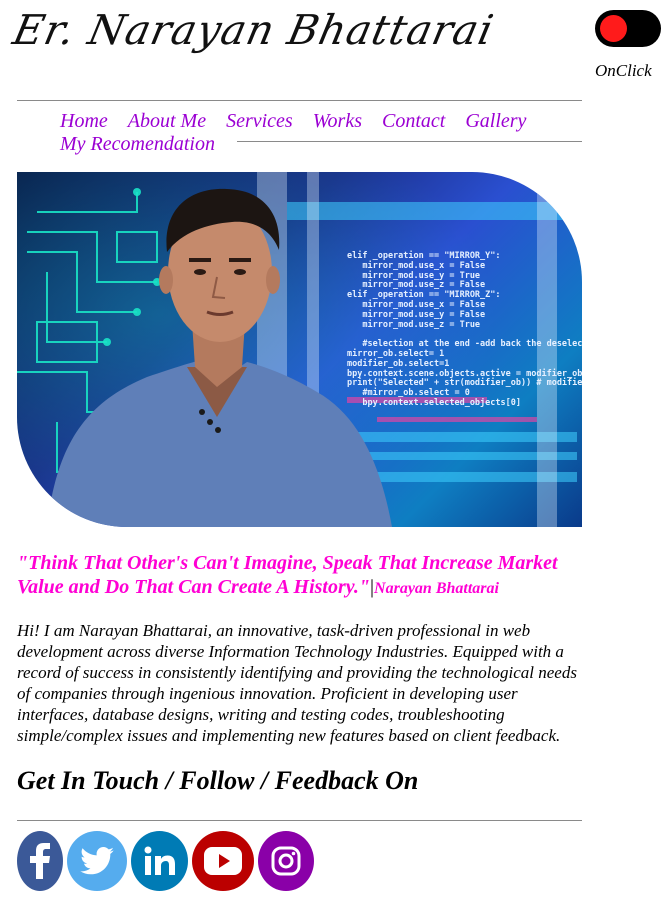 The width and height of the screenshot is (668, 905). Describe the element at coordinates (436, 588) in the screenshot. I see `quote-author: Narayan Bhattarai` at that location.